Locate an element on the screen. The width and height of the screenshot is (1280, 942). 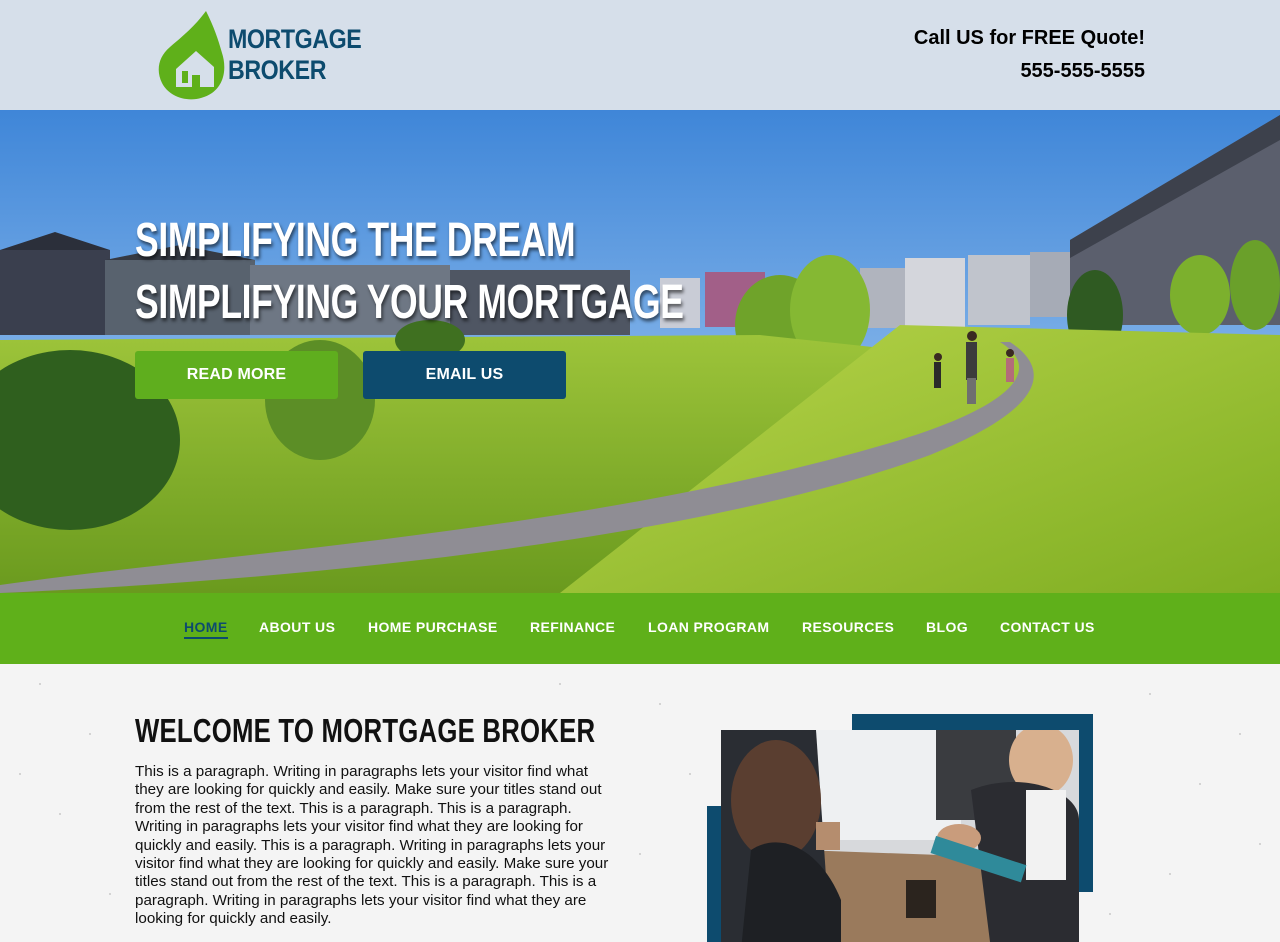
logo-line2: BROKER is located at coordinates (277, 70).